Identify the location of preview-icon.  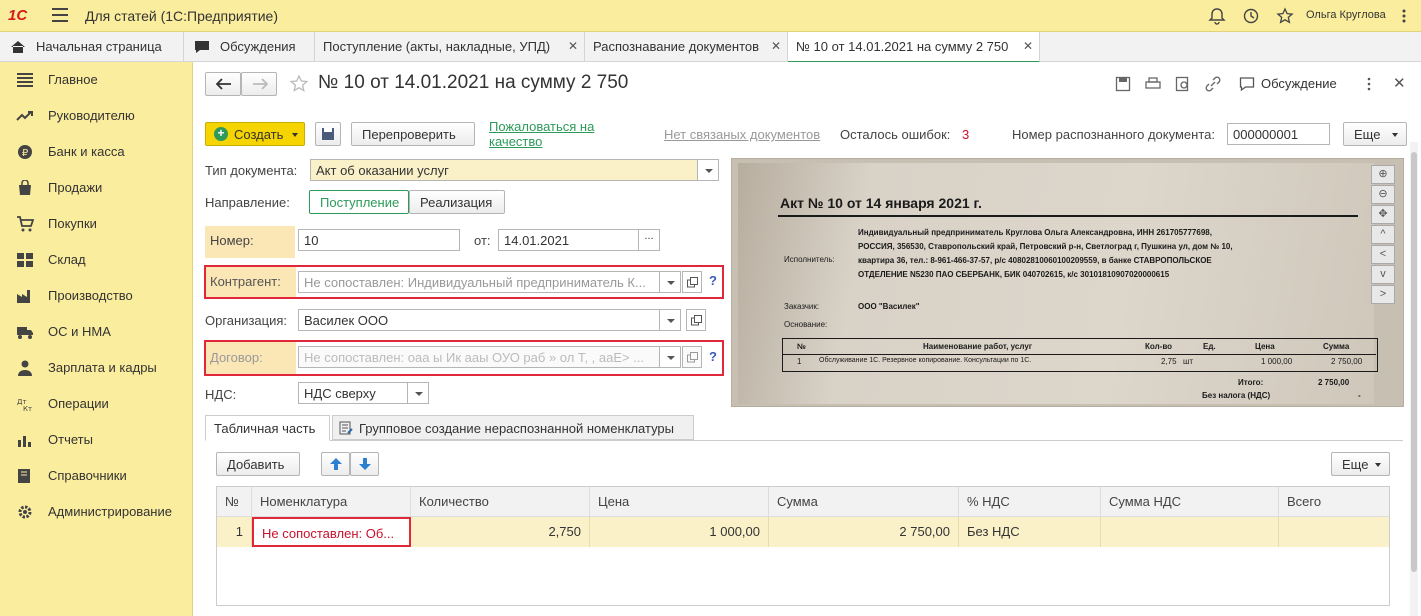
(1183, 84).